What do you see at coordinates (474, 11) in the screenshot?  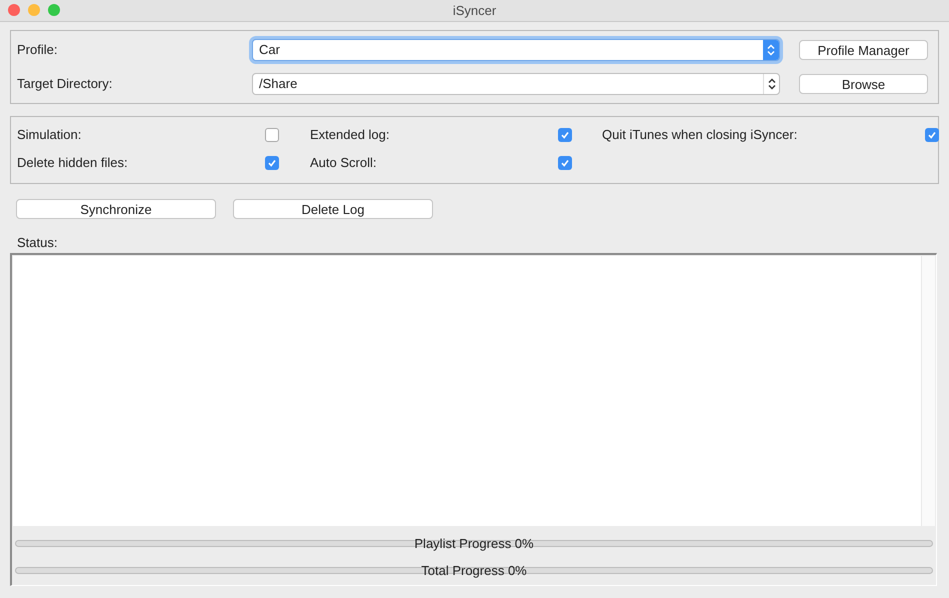 I see `window-title: iSyncer` at bounding box center [474, 11].